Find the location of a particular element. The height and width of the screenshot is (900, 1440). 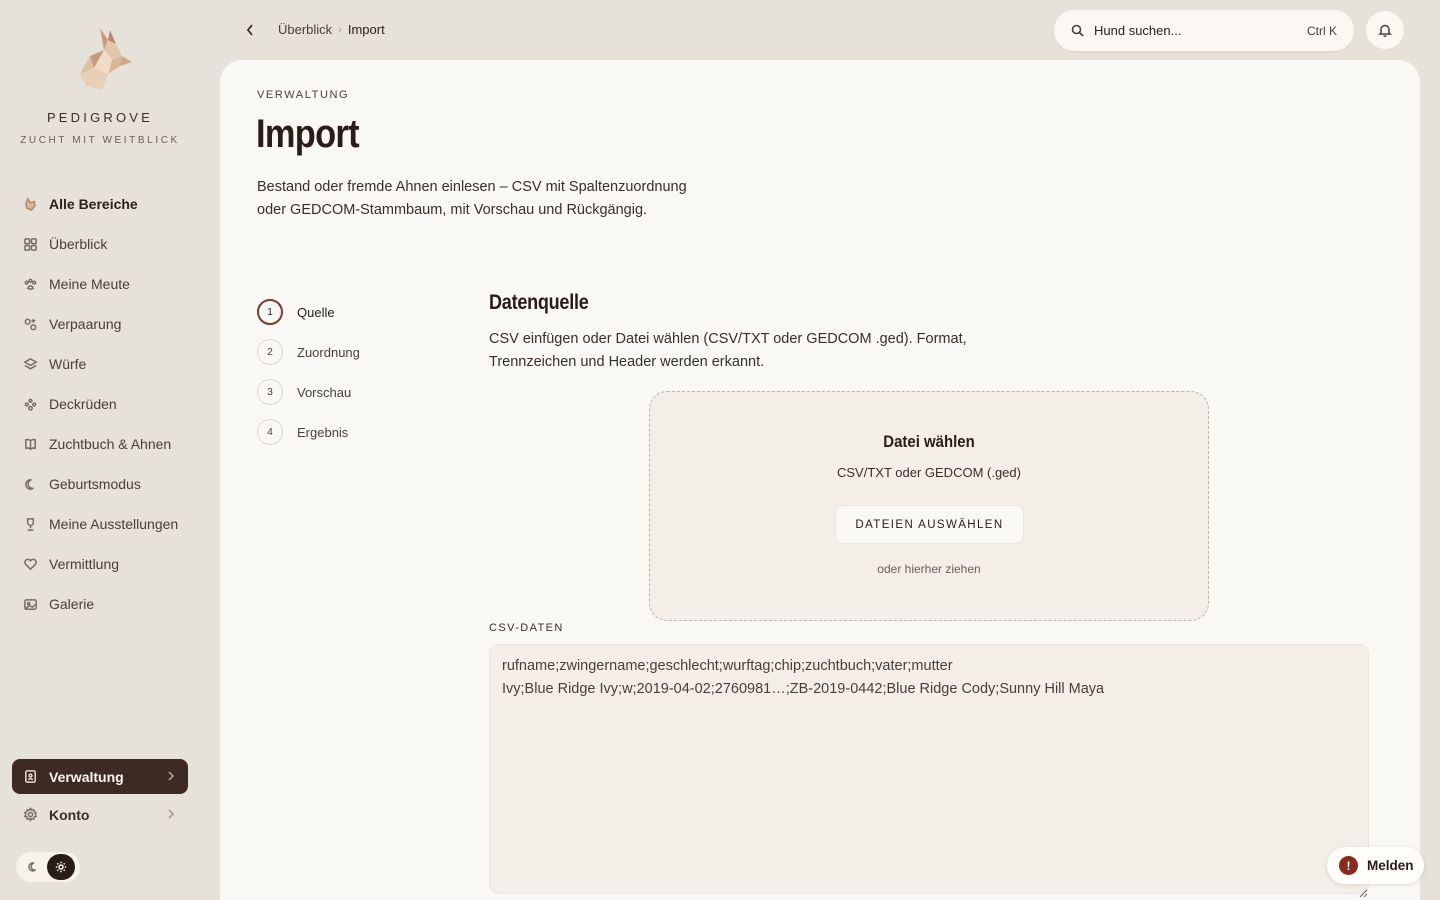

sidebar-item-label: Deckrüden is located at coordinates (83, 404).